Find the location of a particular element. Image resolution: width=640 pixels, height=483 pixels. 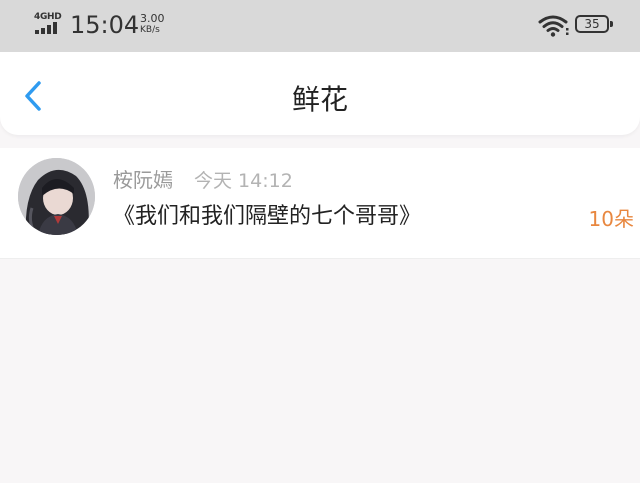

avatar is located at coordinates (56, 196).